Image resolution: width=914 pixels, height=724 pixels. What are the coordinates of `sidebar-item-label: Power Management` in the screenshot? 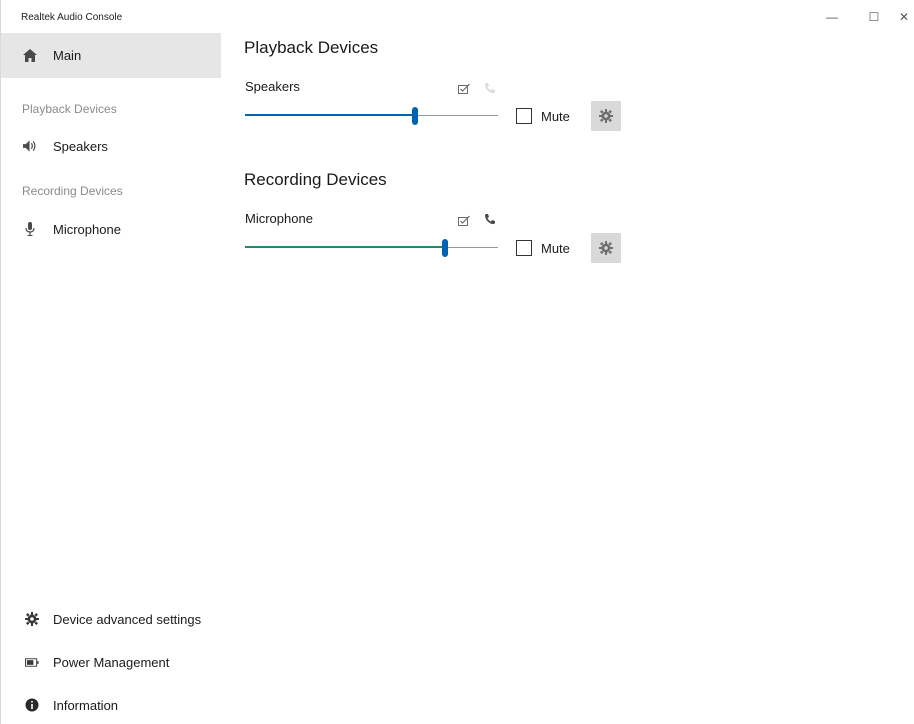 It's located at (111, 662).